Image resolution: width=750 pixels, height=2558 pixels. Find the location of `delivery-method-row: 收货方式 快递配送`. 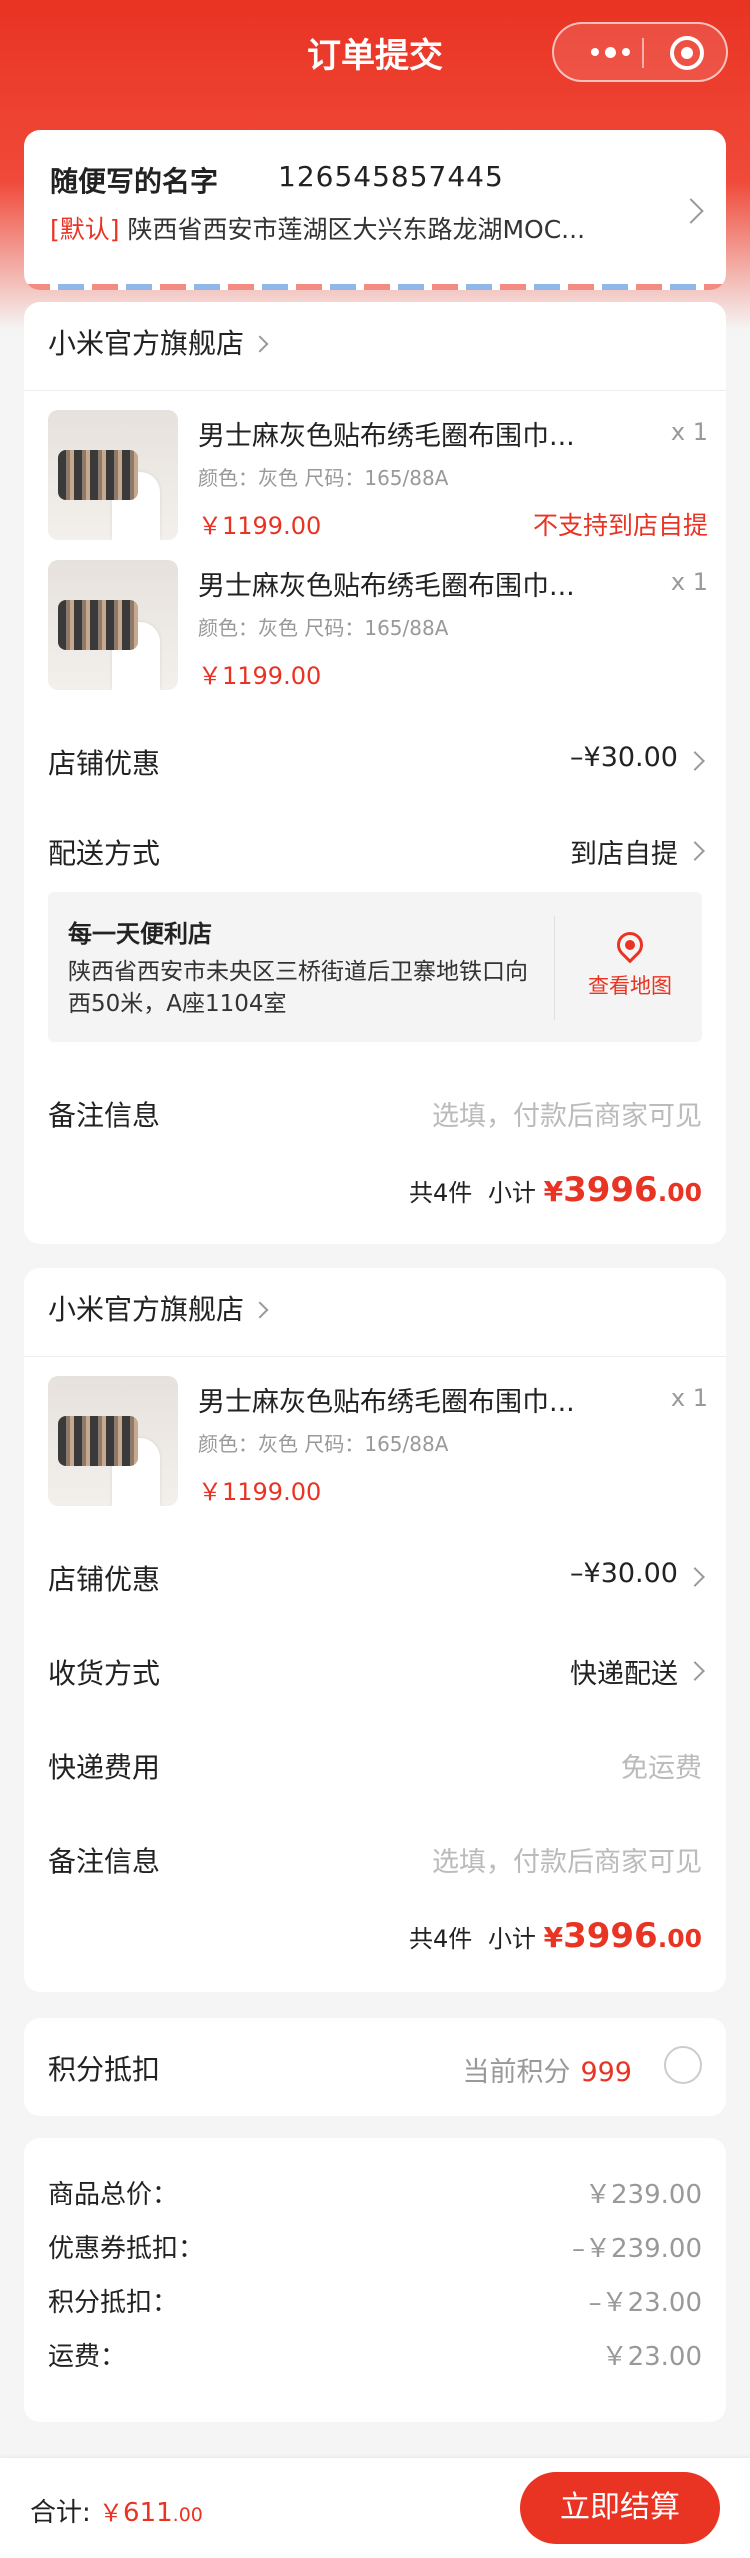

delivery-method-row: 收货方式 快递配送 is located at coordinates (376, 1669).